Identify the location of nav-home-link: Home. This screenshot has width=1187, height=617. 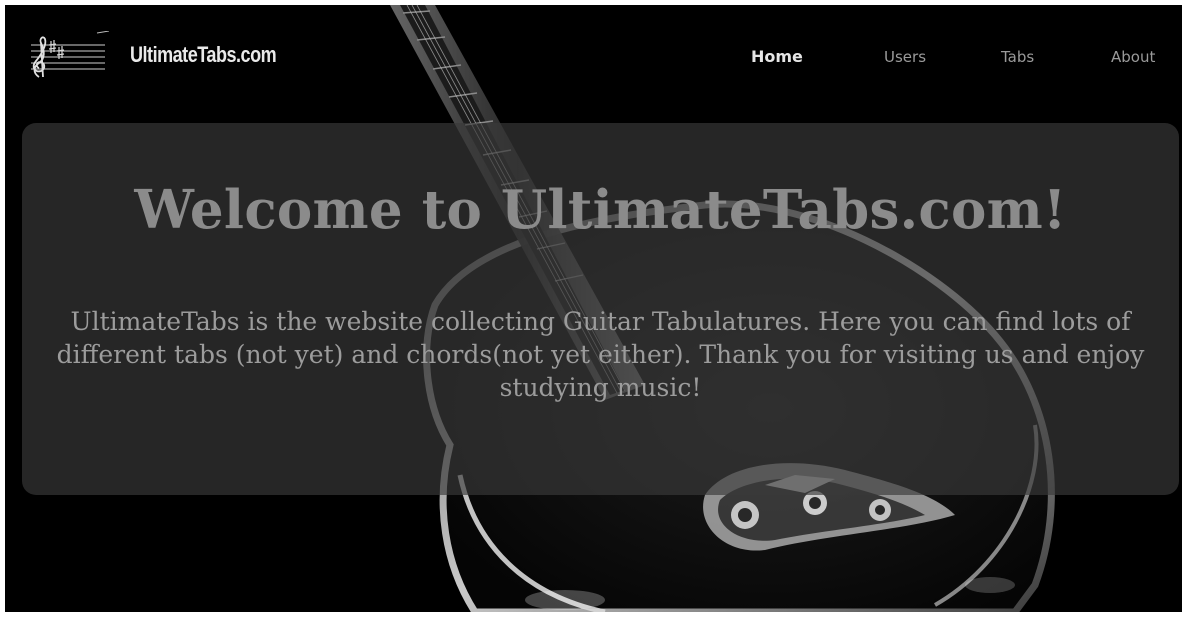
(777, 56).